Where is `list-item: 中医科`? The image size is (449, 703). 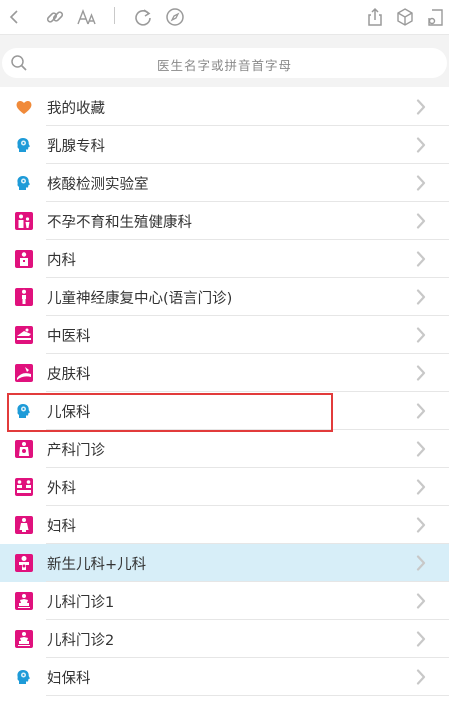 list-item: 中医科 is located at coordinates (224, 335).